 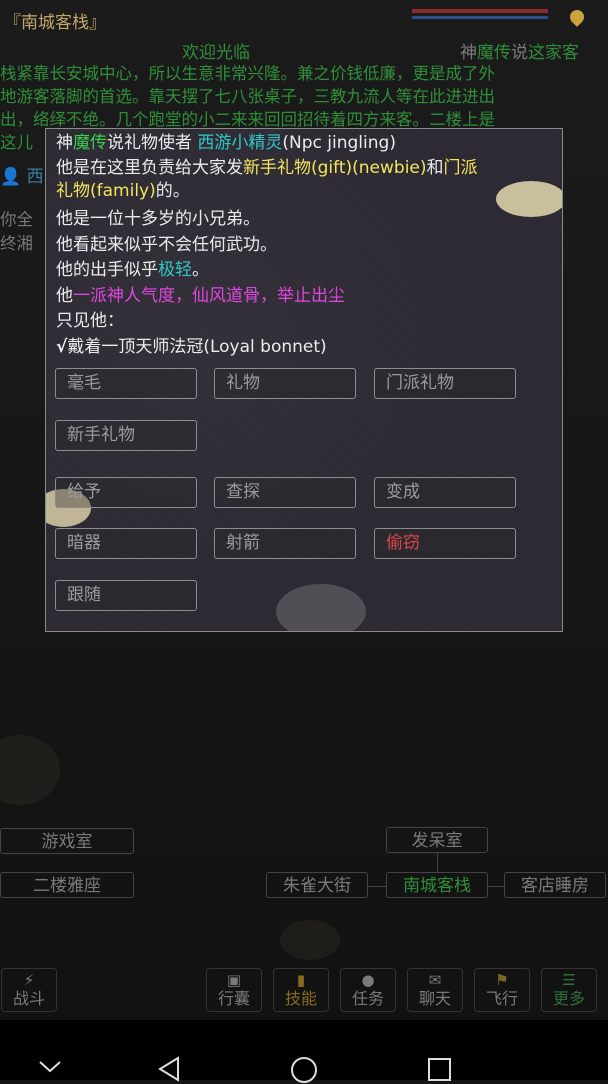 I want to click on steal-button: 偷窃, so click(x=445, y=543).